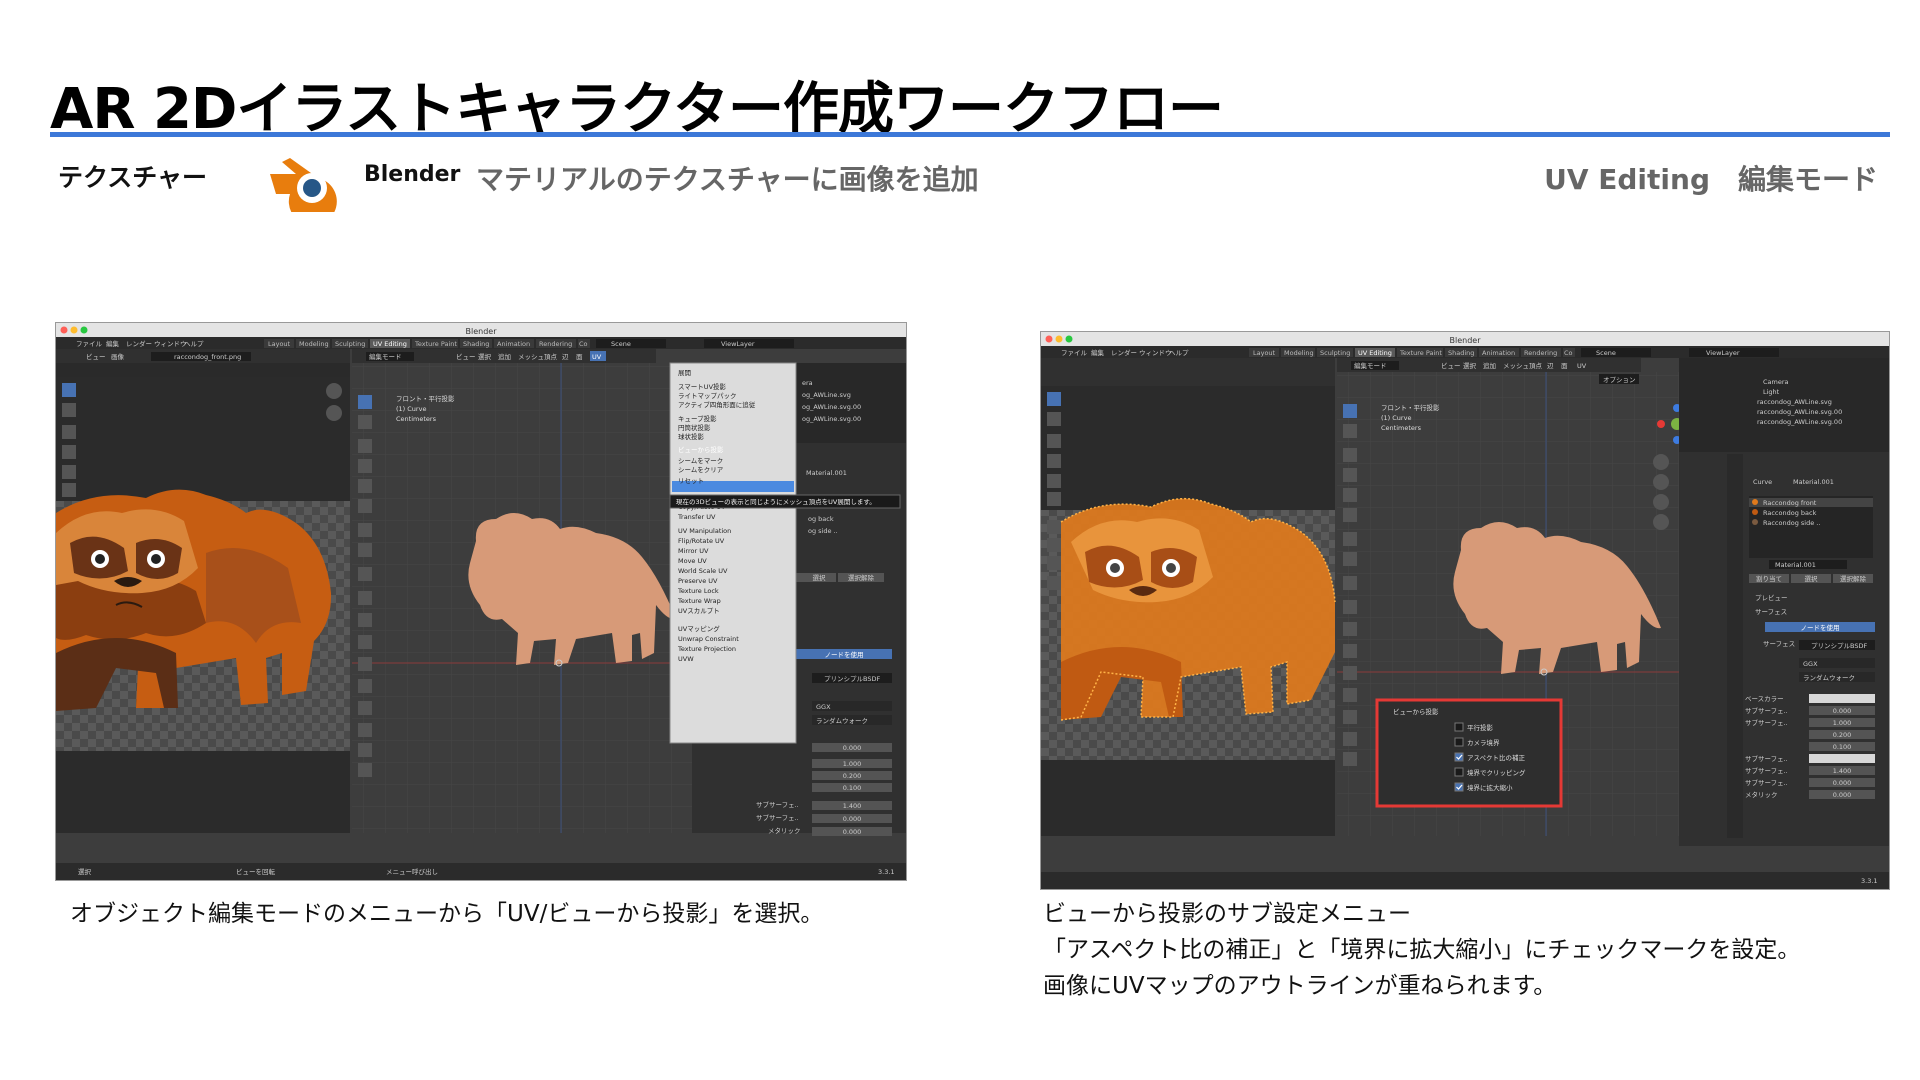  Describe the element at coordinates (1582, 366) in the screenshot. I see `vp2-menu-uv: UV` at that location.